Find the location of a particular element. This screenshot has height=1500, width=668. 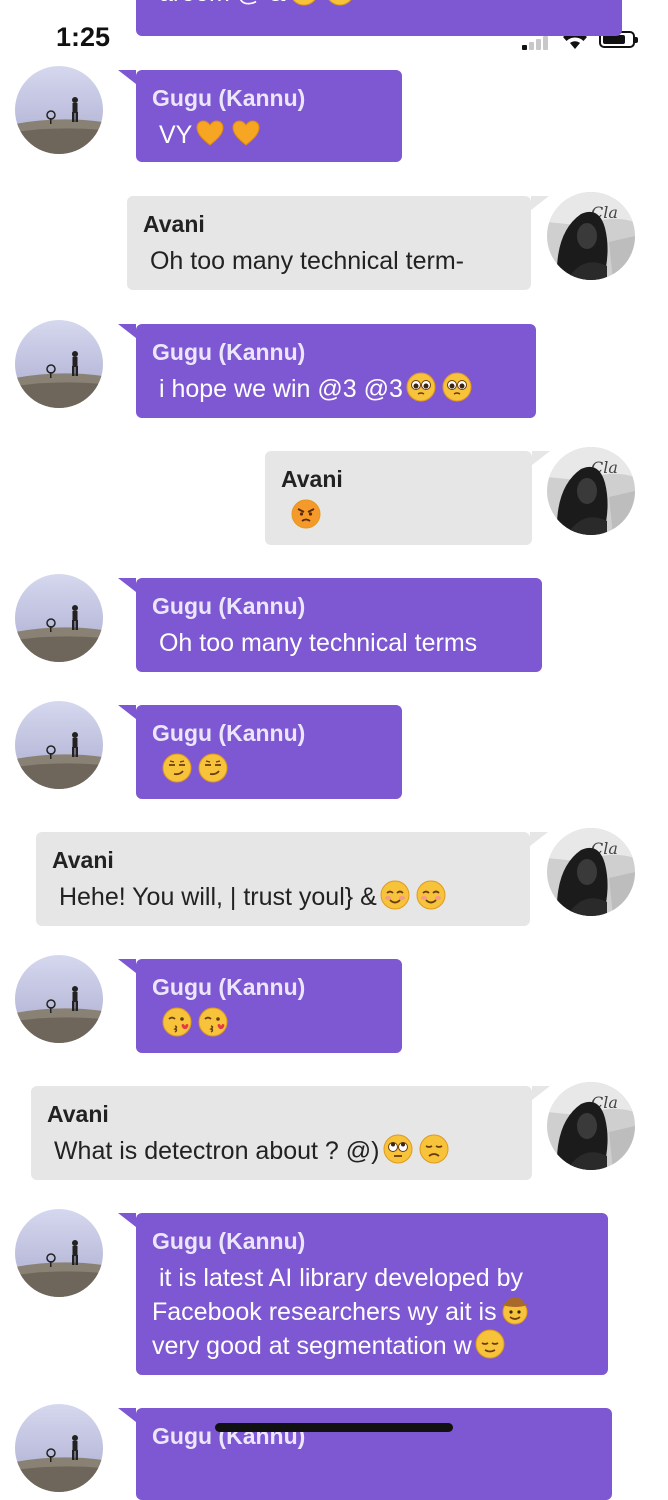

disappointed-emoji-icon is located at coordinates (433, 1149).